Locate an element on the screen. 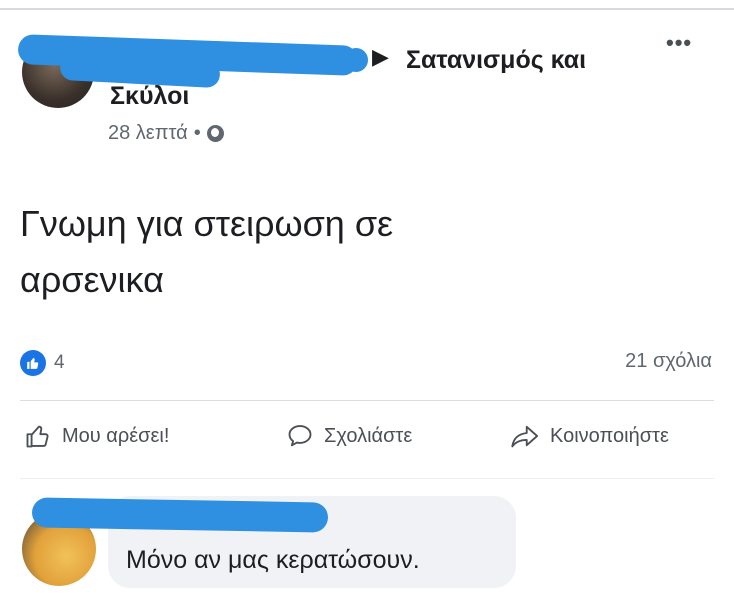 The image size is (734, 601). share-button-label: Κοινοποιήστε is located at coordinates (609, 435).